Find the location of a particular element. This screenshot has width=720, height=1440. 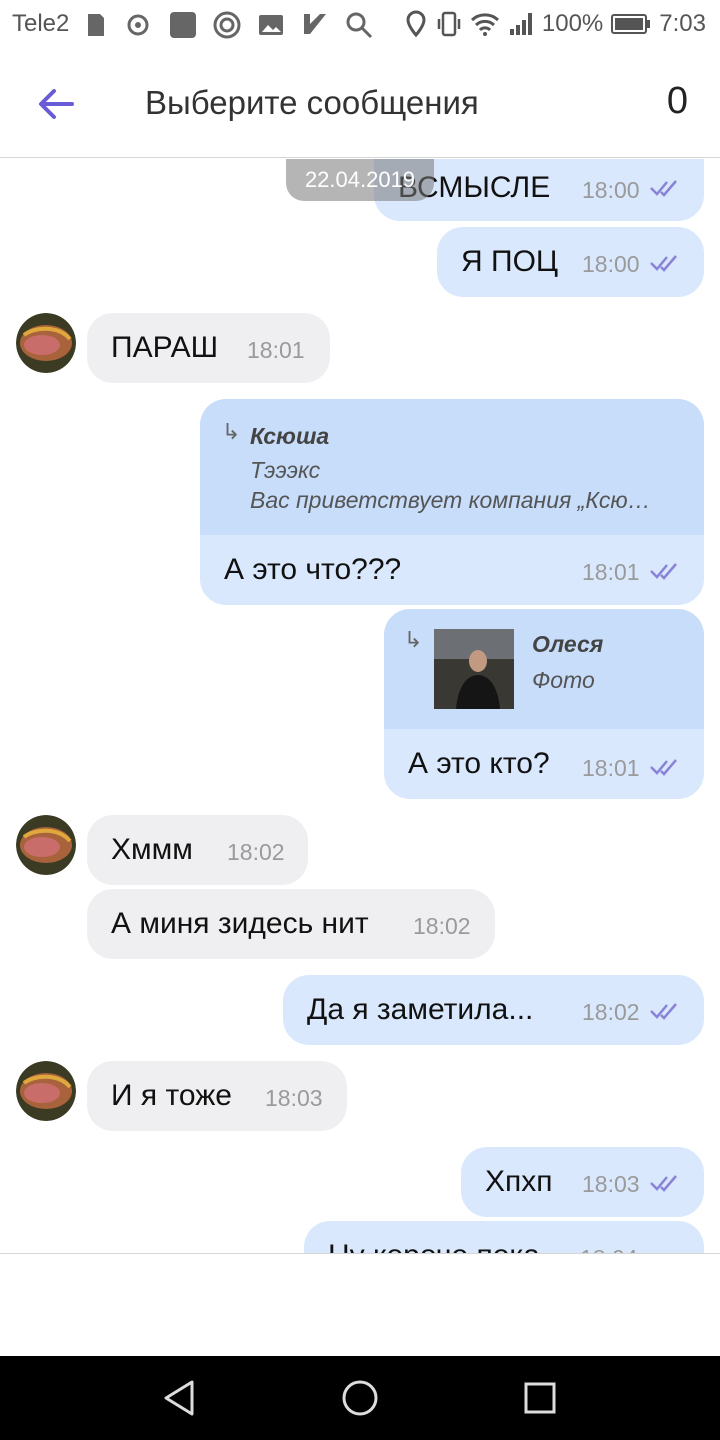

battery-icon is located at coordinates (631, 24).